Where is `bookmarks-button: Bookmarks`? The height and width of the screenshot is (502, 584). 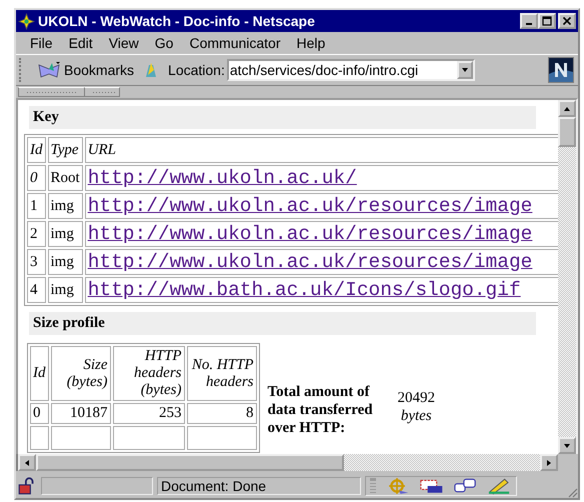 bookmarks-button: Bookmarks is located at coordinates (85, 70).